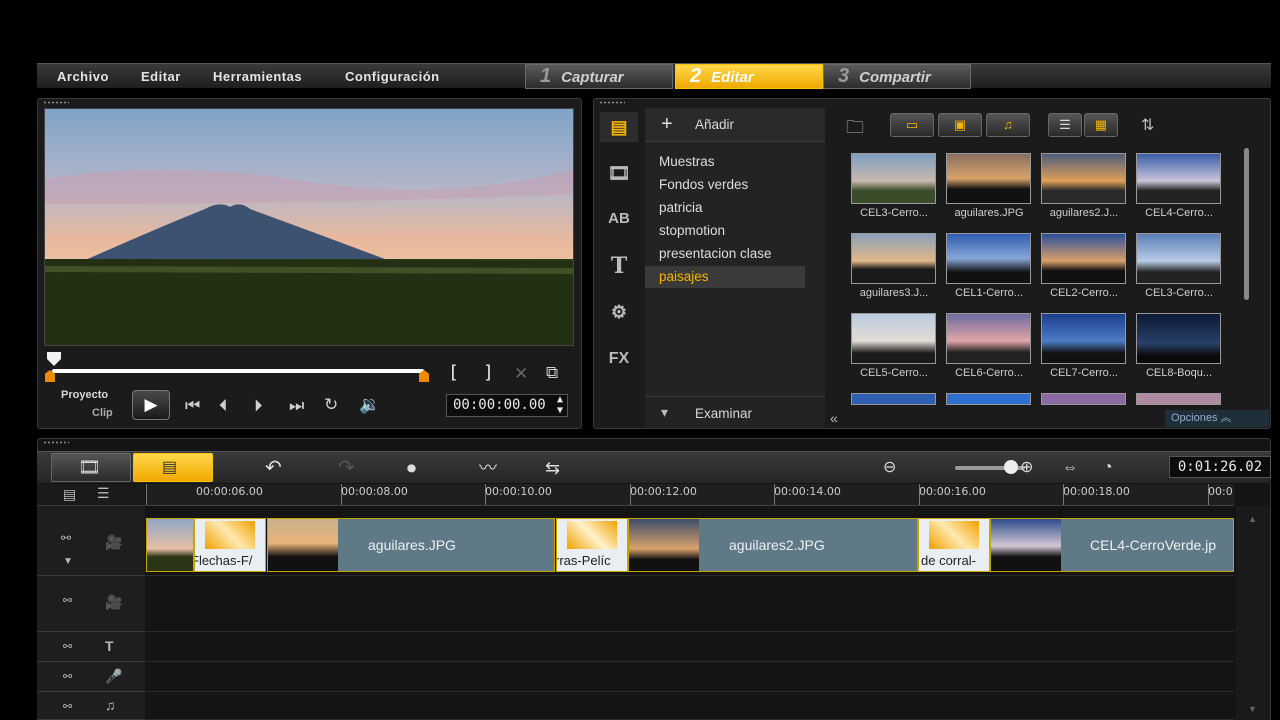 The image size is (1280, 720). I want to click on tab-instant-project: 🎞, so click(619, 173).